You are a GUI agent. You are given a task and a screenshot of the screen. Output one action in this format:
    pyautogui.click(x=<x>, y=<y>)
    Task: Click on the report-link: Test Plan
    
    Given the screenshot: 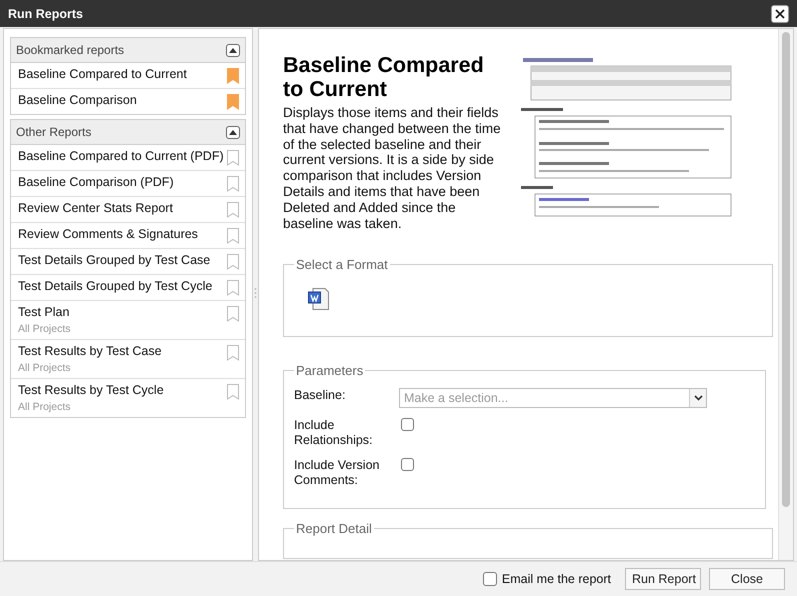 What is the action you would take?
    pyautogui.click(x=44, y=312)
    